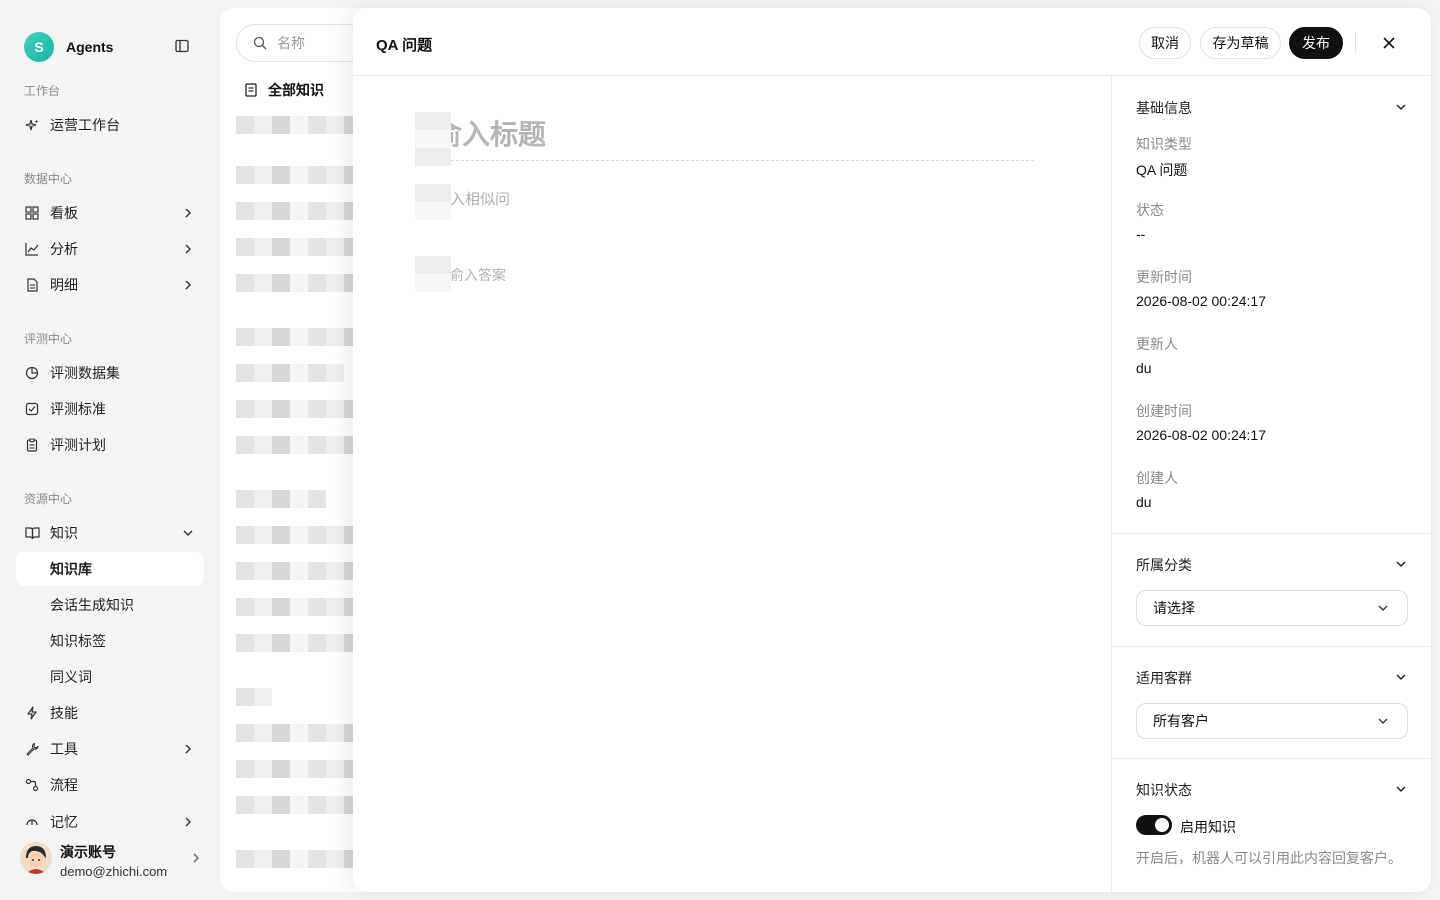 The image size is (1440, 900). I want to click on knowledge-type-value: QA 问题, so click(1162, 170).